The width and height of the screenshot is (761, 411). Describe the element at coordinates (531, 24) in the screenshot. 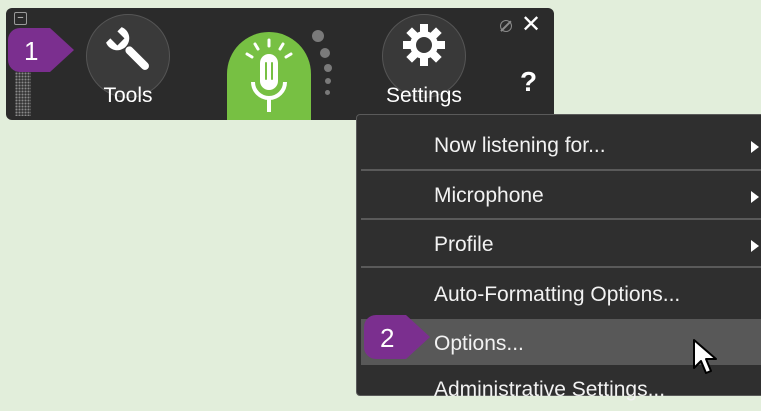

I see `close-button: ✕` at that location.